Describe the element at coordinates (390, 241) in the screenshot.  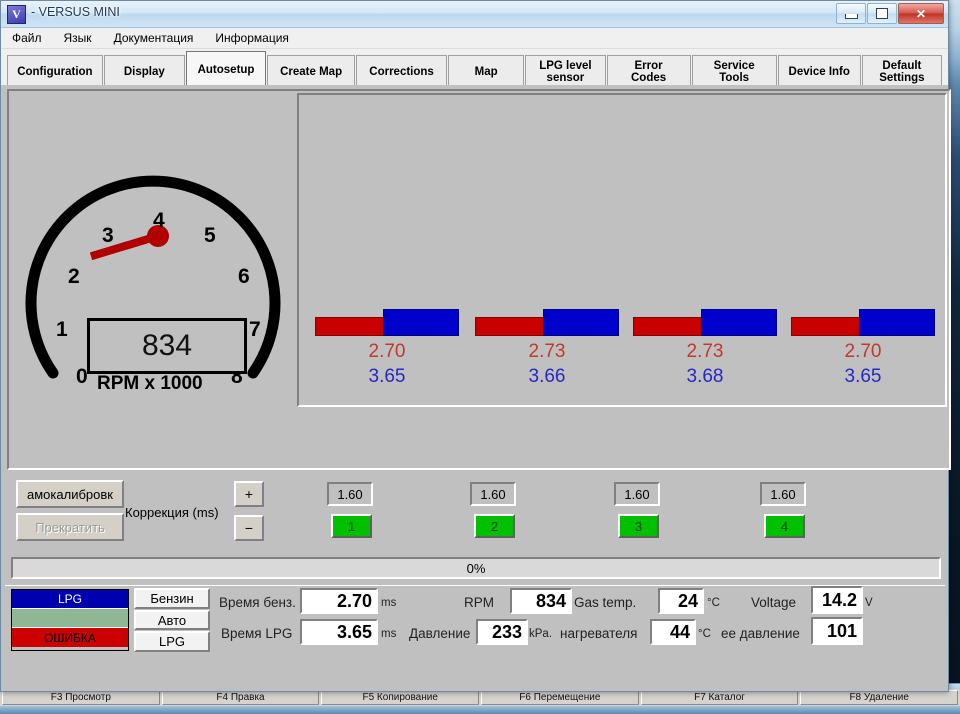
I see `injector-bar-group-1: 2.70 3.65` at that location.